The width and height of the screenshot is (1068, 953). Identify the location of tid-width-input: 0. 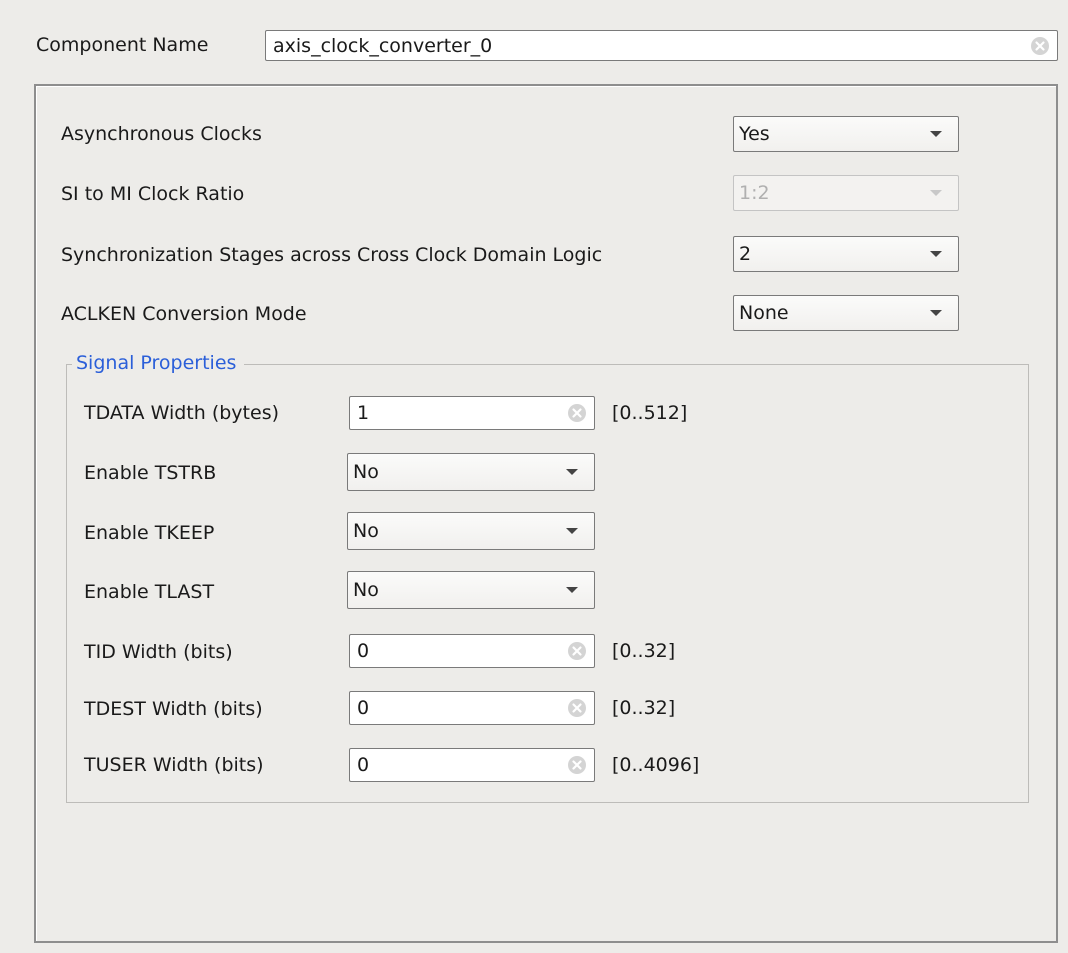
(472, 651).